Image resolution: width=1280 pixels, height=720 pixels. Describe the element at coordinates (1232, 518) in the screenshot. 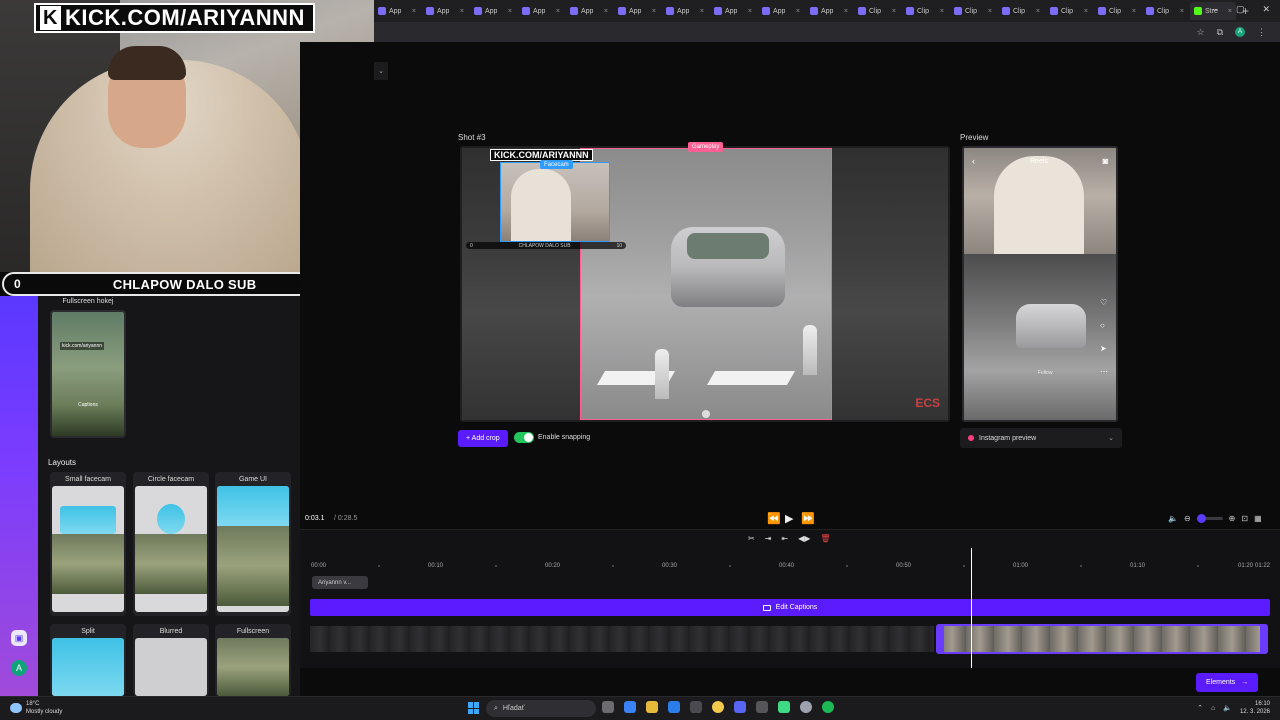

I see `zoom-in-icon: ⊕` at that location.